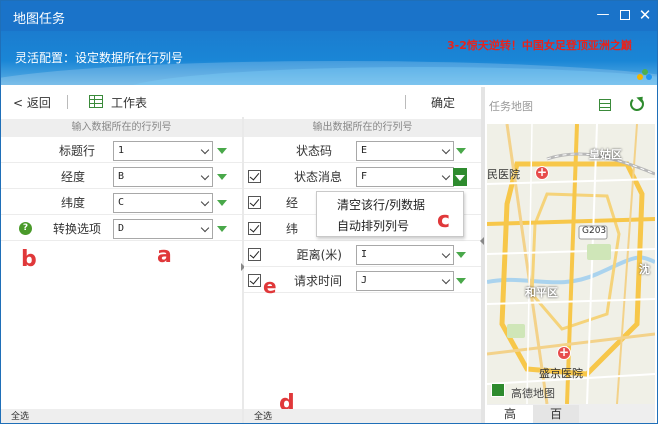  Describe the element at coordinates (443, 102) in the screenshot. I see `confirm-button: 确定` at that location.